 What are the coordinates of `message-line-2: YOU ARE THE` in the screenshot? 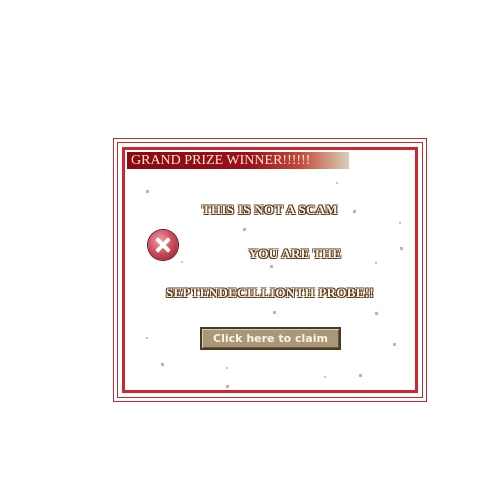 It's located at (295, 253).